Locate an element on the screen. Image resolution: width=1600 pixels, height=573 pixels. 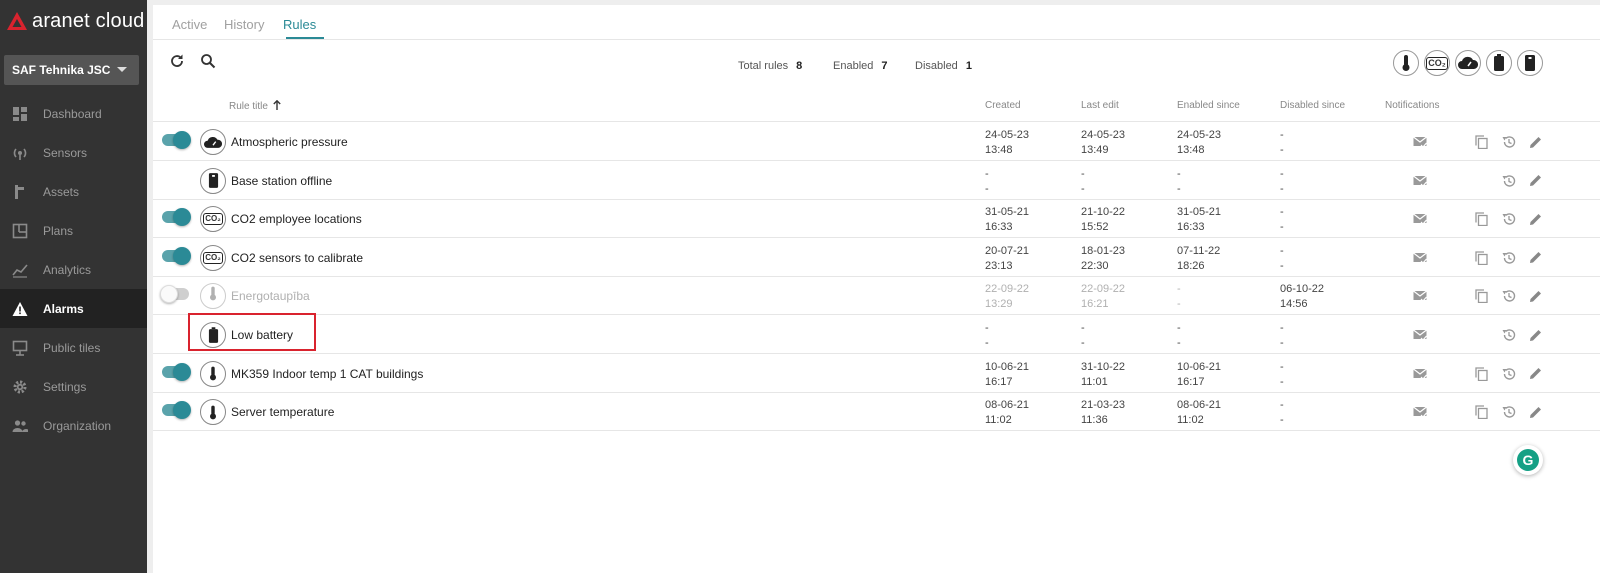
cell-date: 31-10-22 is located at coordinates (1103, 366).